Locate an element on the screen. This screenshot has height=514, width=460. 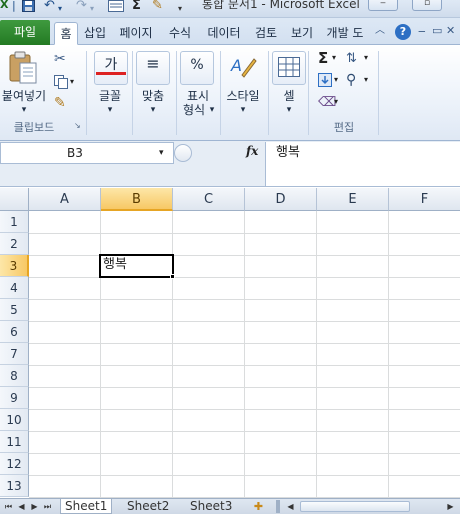
window-minimize-icon: ‒ is located at coordinates (422, 31).